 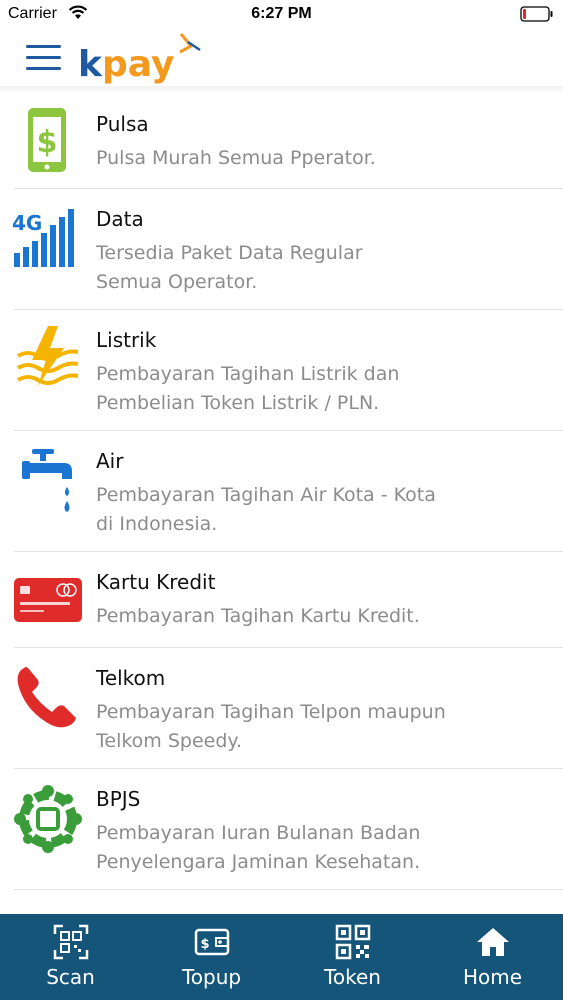 I want to click on tab-scan: Scan, so click(x=70, y=957).